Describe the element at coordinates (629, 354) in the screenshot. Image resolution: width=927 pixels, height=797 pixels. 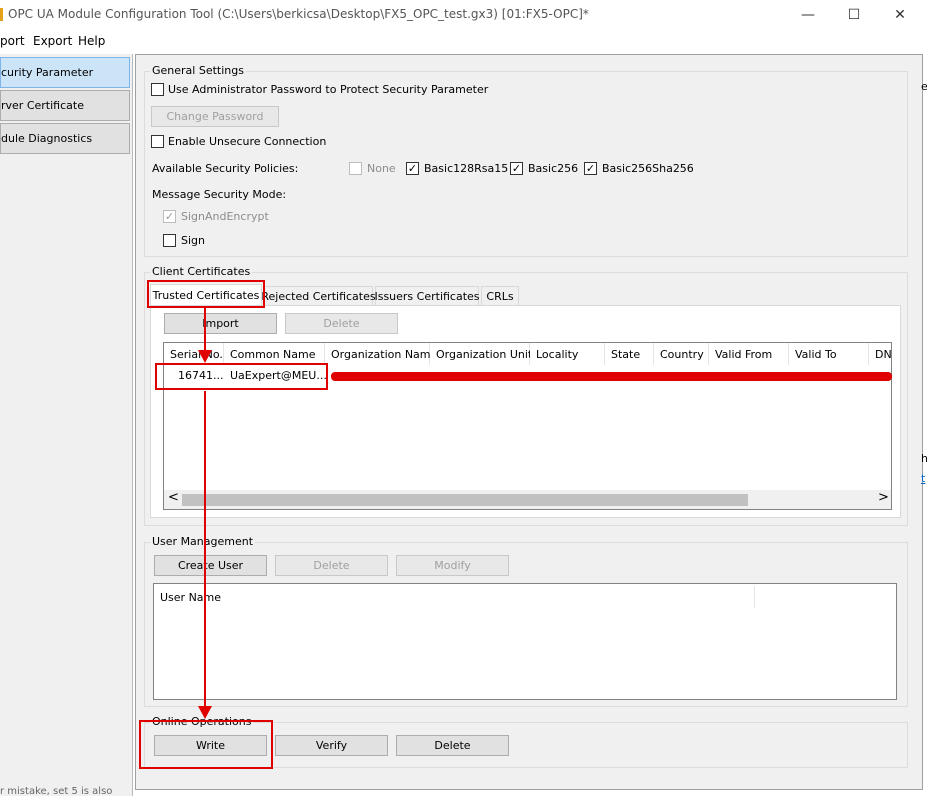
I see `column-header: State` at that location.